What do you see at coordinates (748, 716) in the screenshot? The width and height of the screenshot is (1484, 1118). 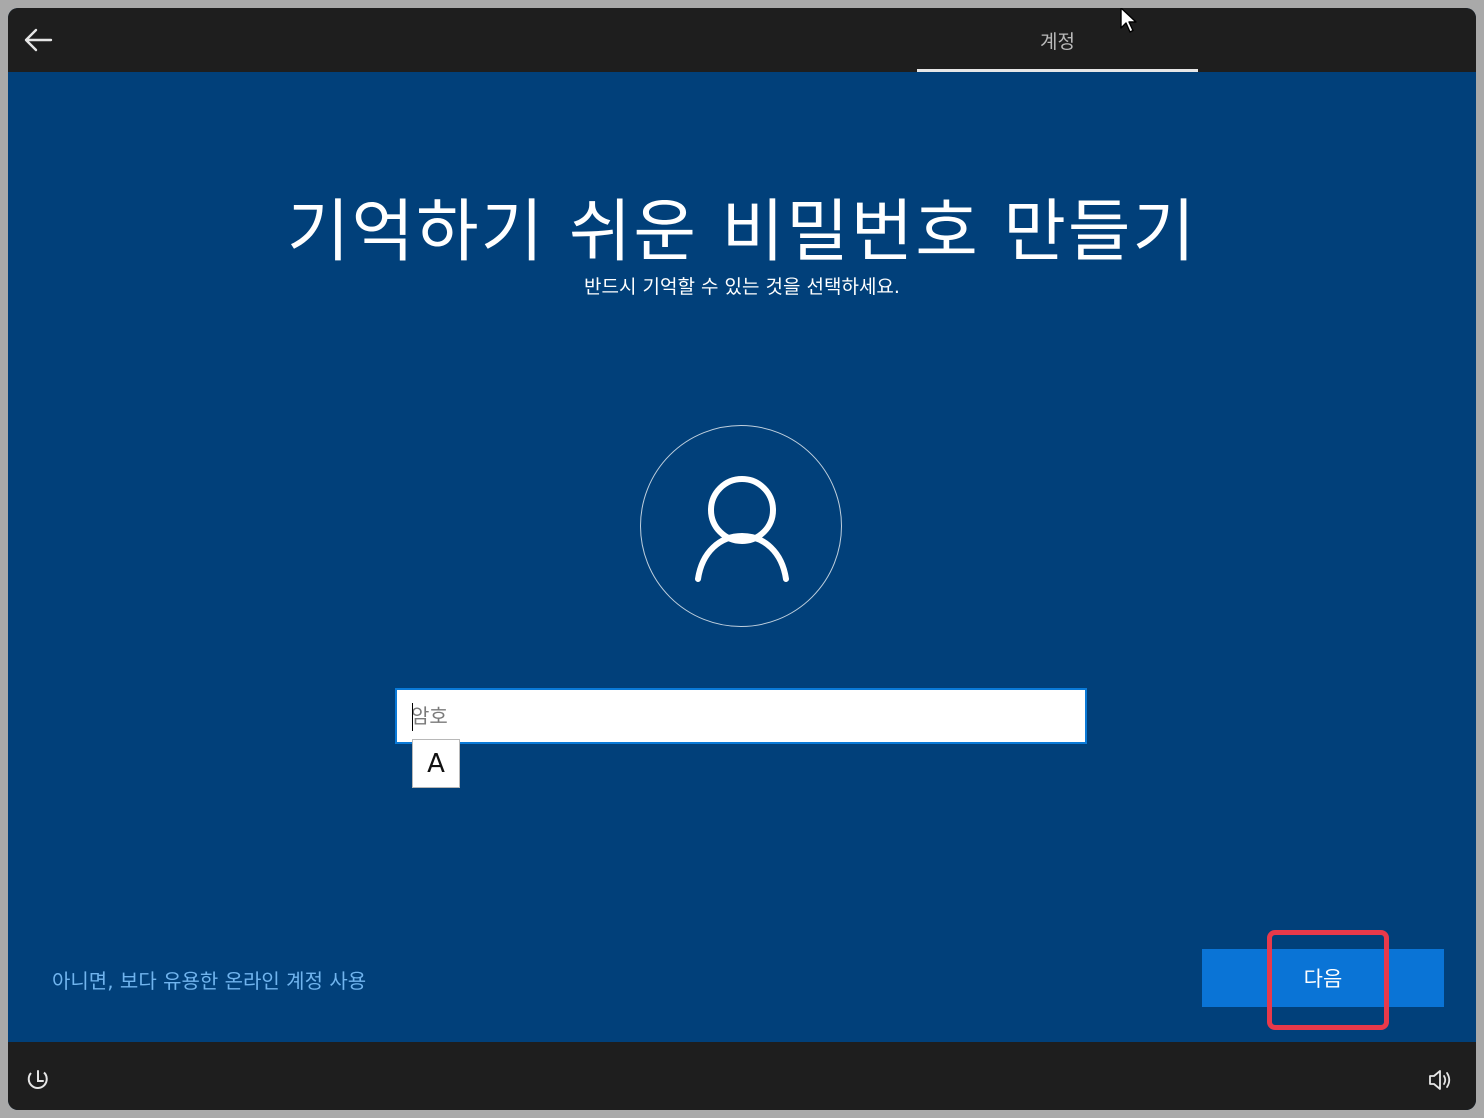 I see `password-input` at bounding box center [748, 716].